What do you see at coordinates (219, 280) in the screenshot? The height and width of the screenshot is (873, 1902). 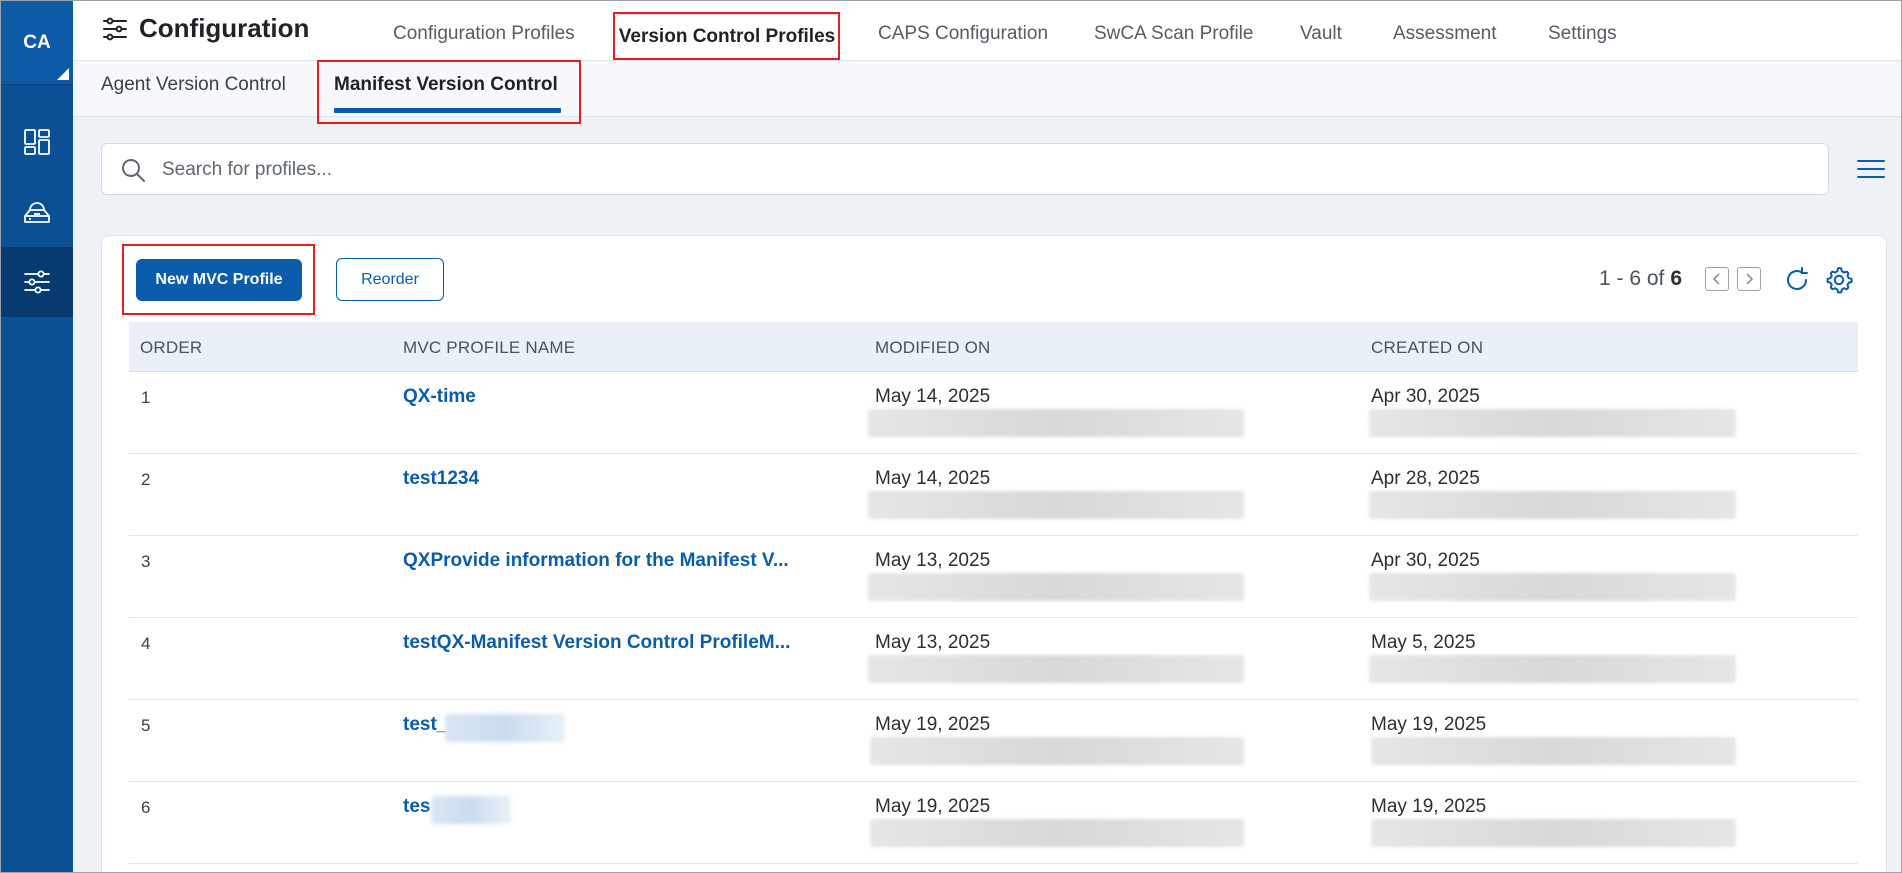 I see `new-mvc-profile-button: New MVC Profile` at bounding box center [219, 280].